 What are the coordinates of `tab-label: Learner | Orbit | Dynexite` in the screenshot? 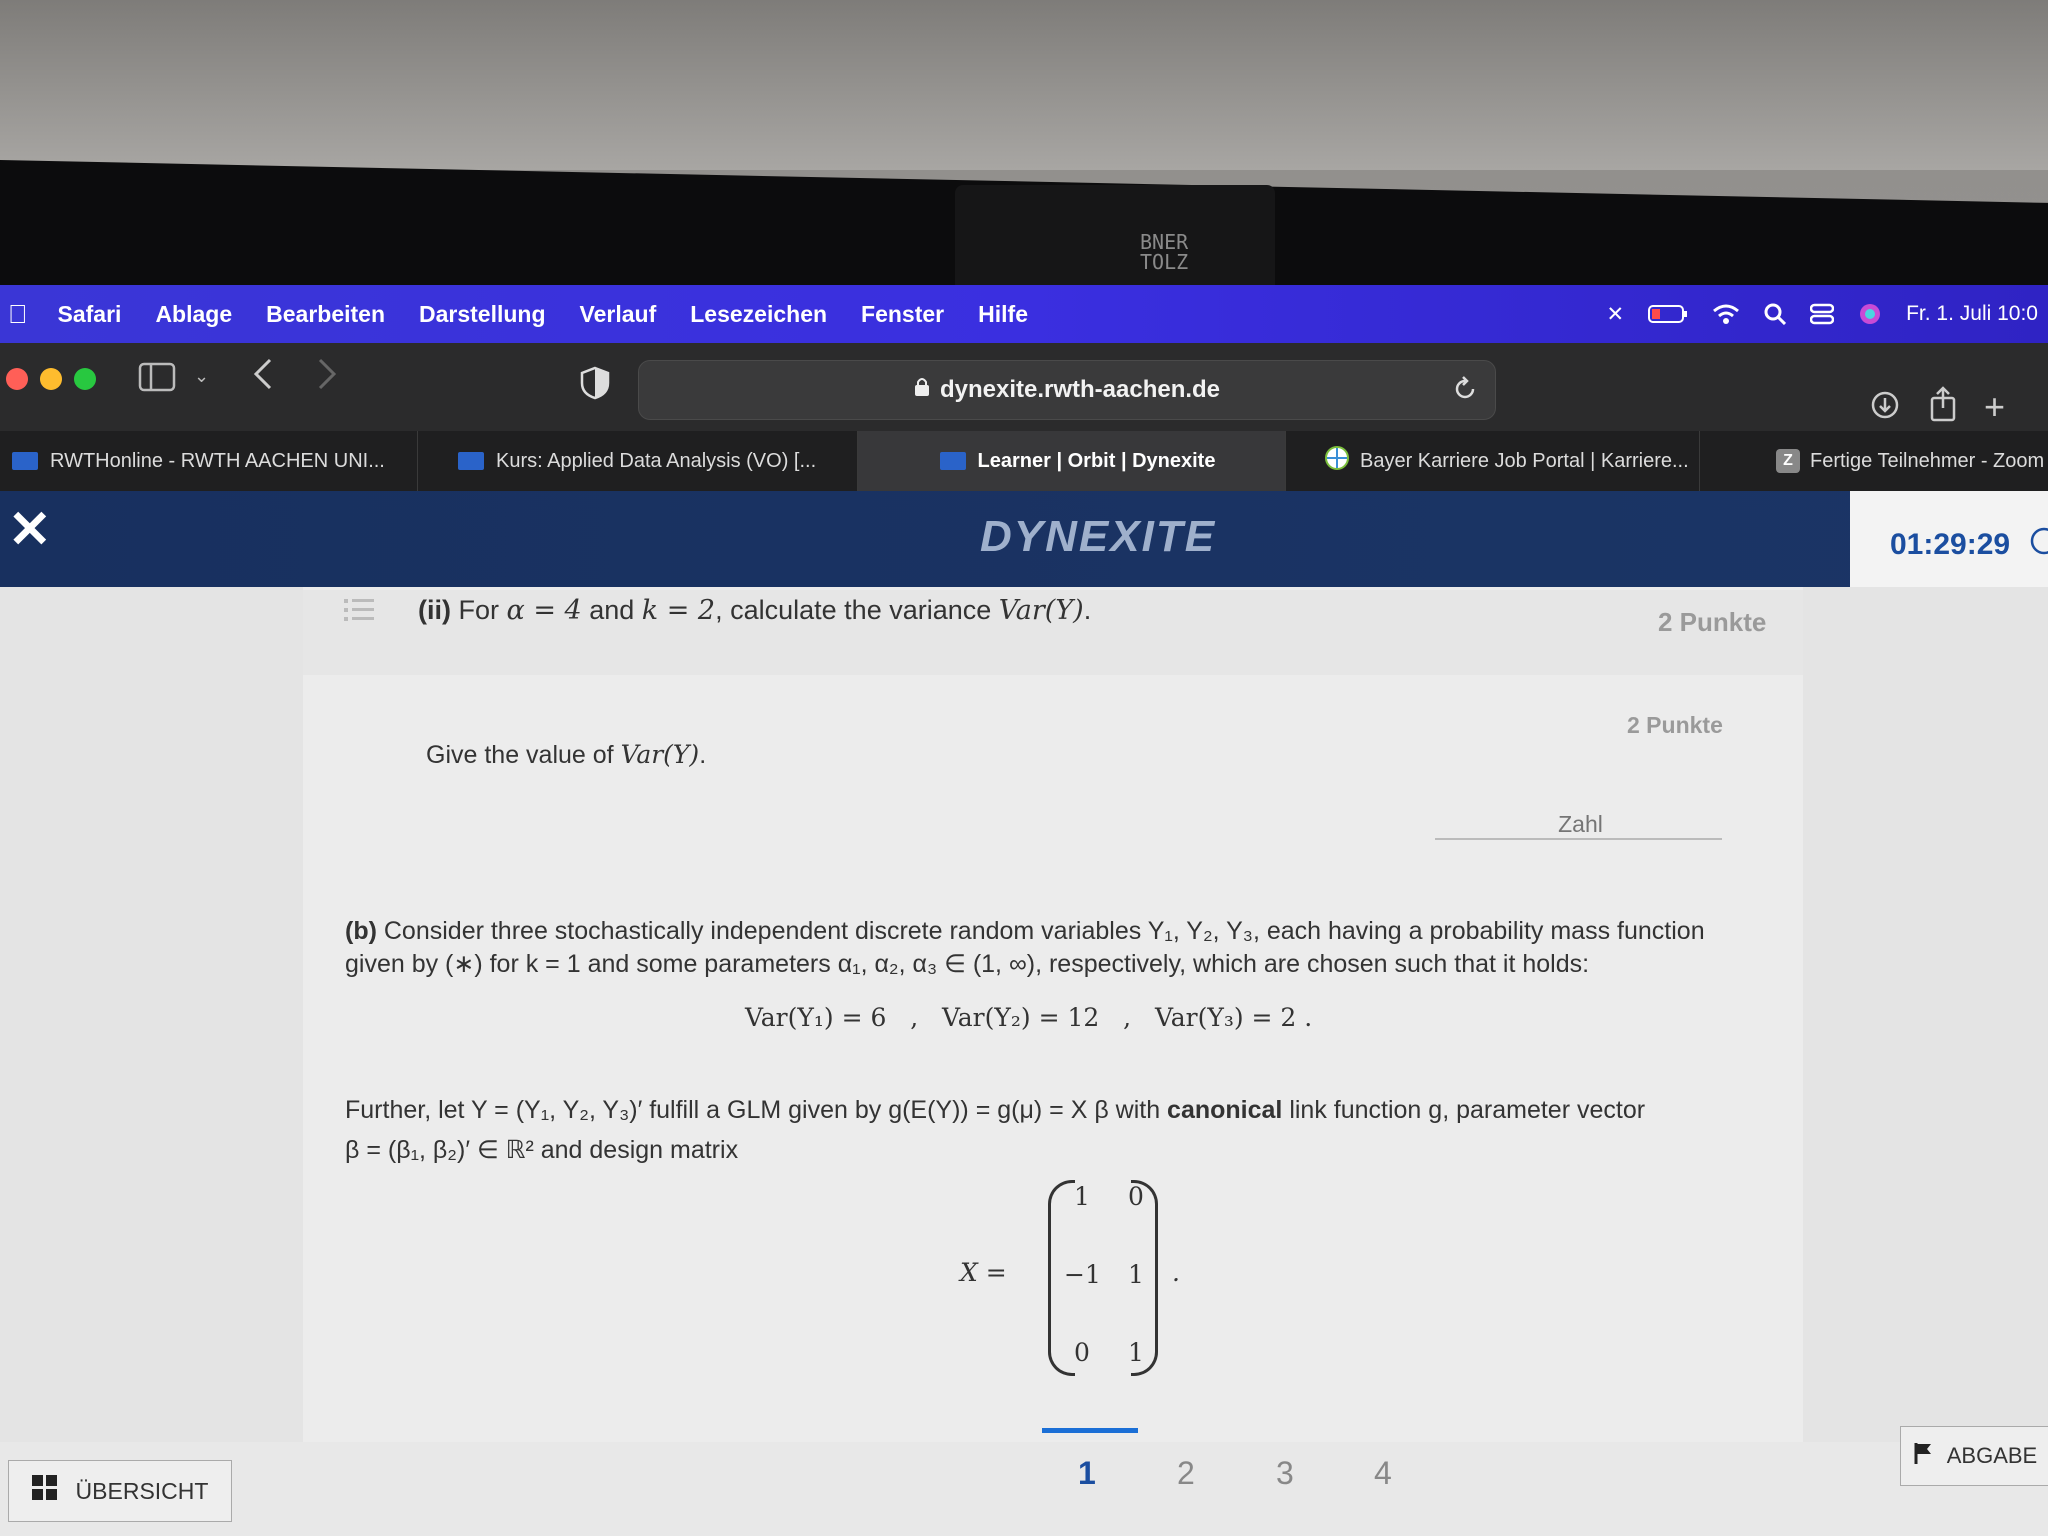 It's located at (1096, 460).